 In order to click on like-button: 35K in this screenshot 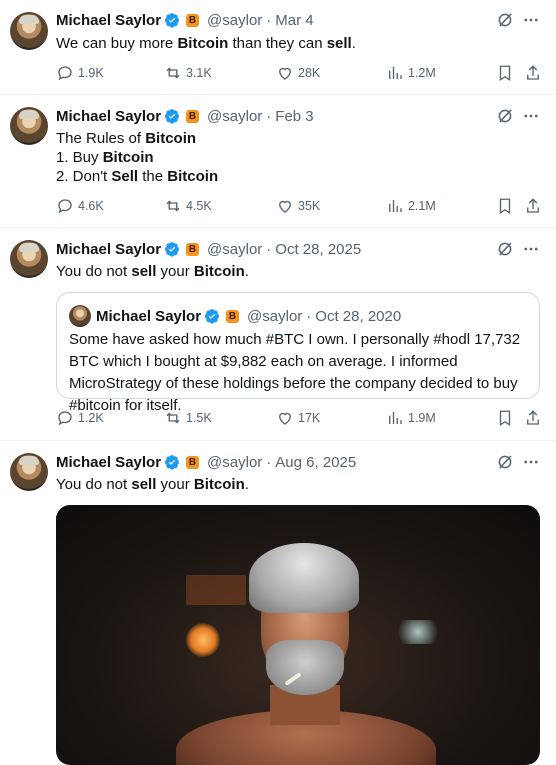, I will do `click(298, 206)`.